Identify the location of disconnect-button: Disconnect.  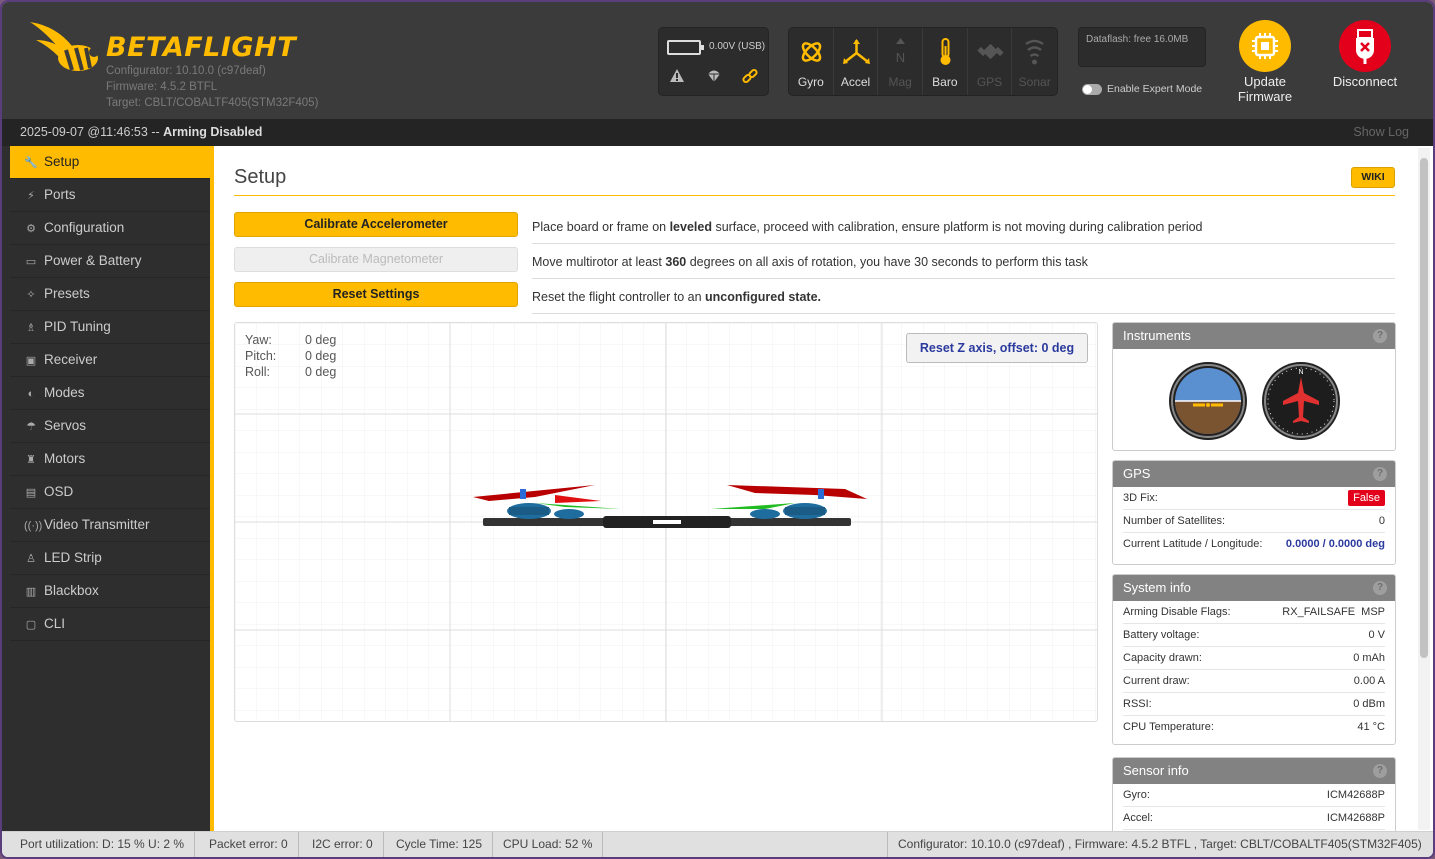
(1365, 54).